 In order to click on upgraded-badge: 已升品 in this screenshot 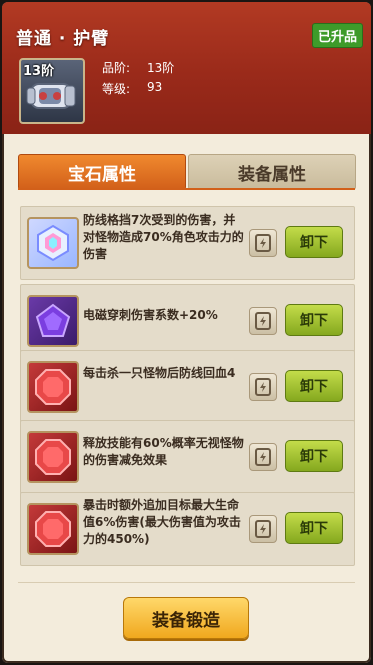, I will do `click(337, 35)`.